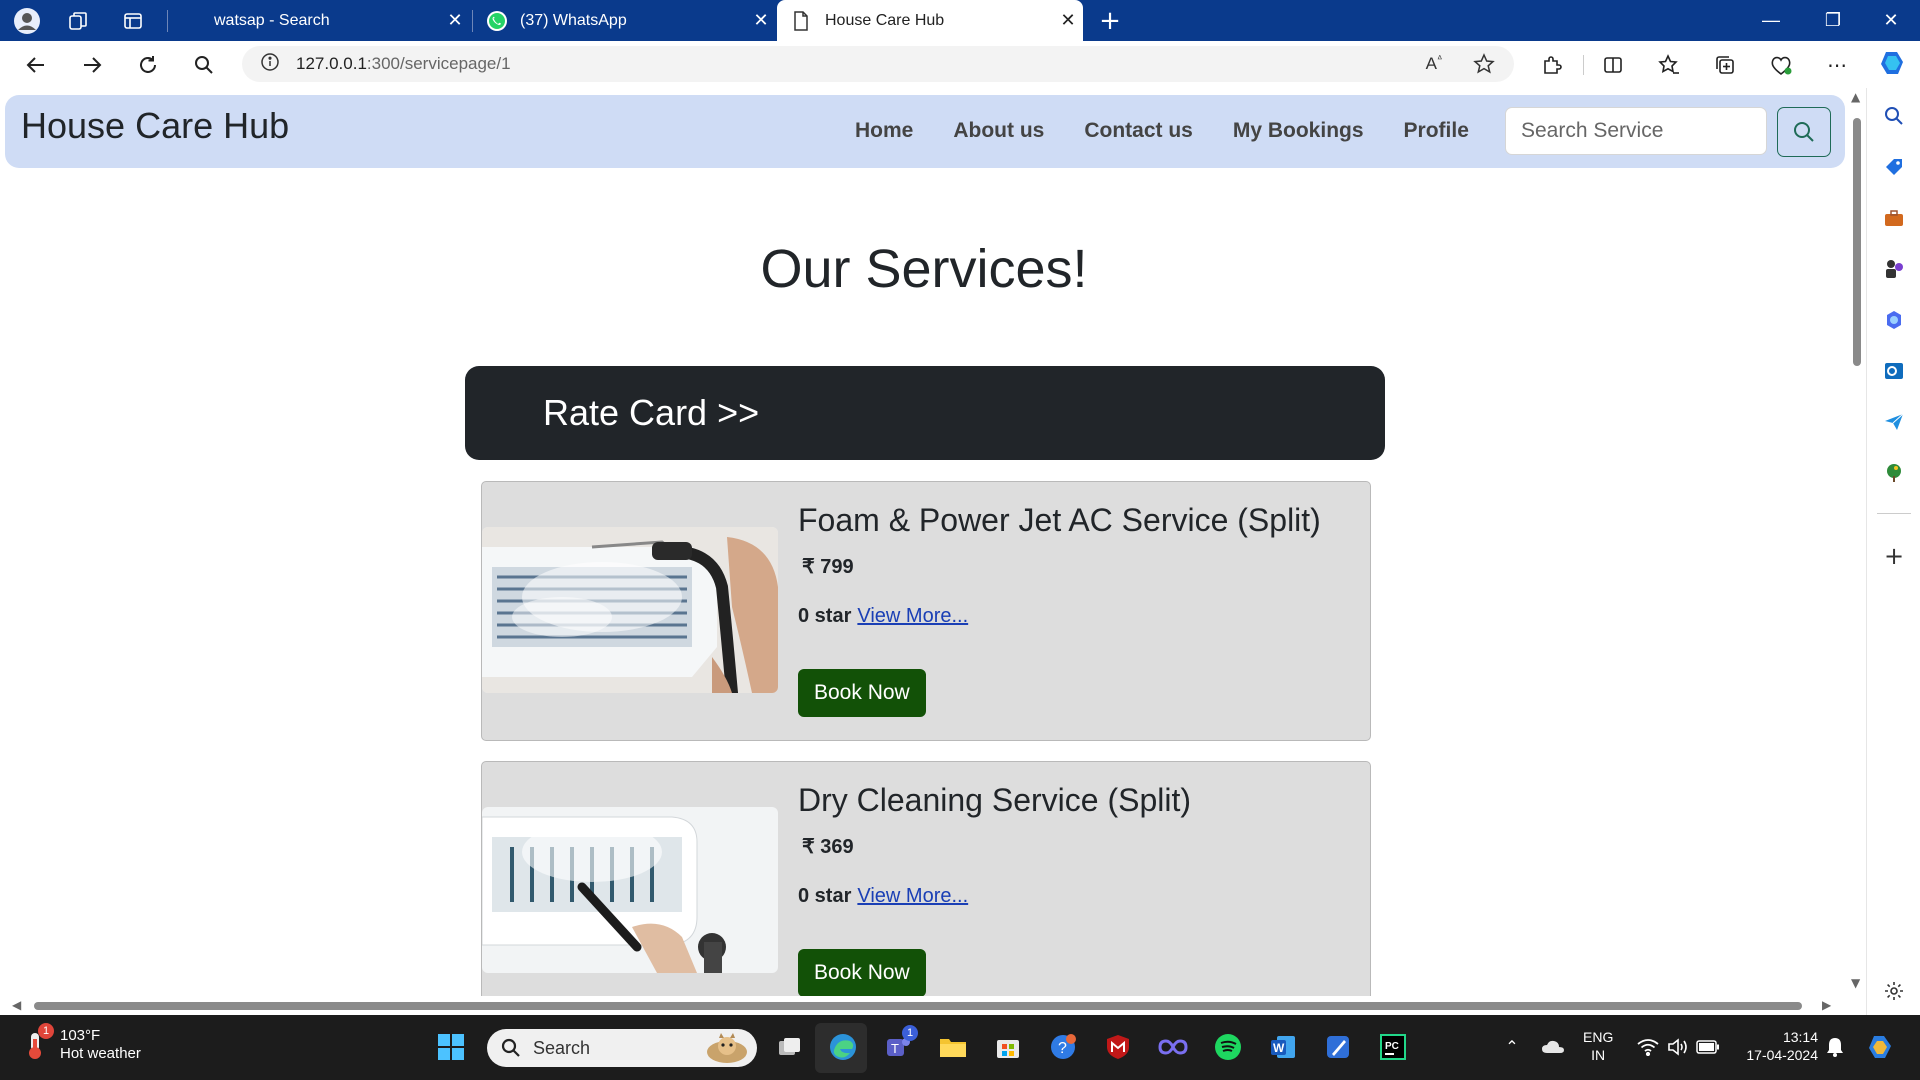 The width and height of the screenshot is (1920, 1080). I want to click on read-aloud-icon: Aᐞ, so click(1434, 64).